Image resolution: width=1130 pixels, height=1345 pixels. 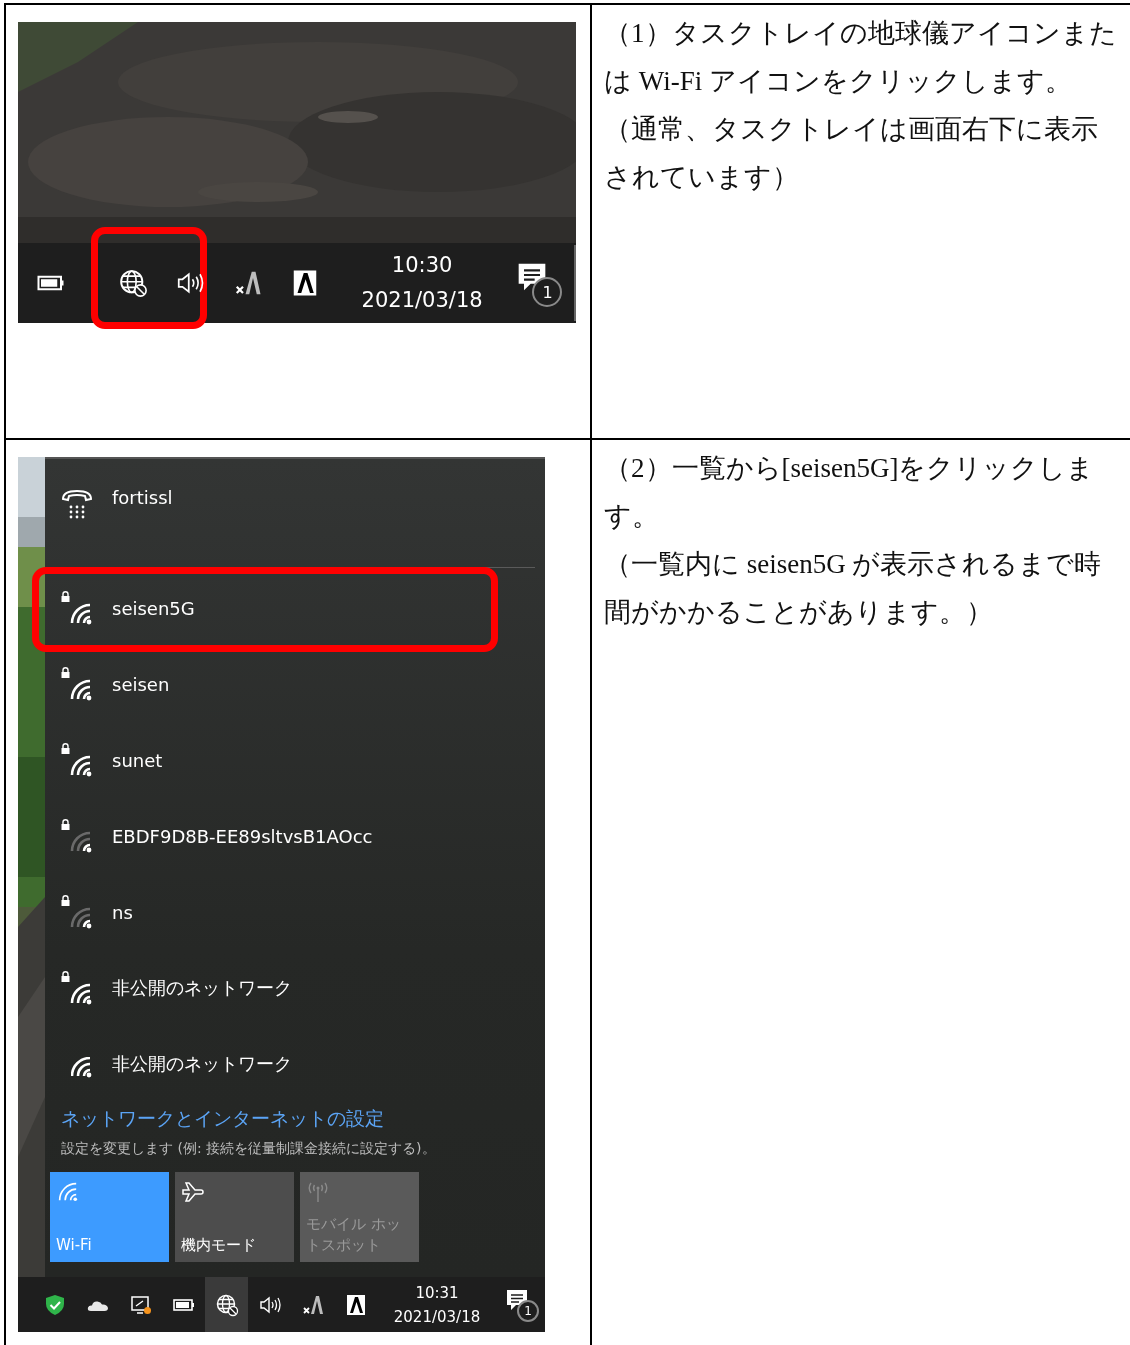 What do you see at coordinates (242, 836) in the screenshot?
I see `network-name: EBDF9D8B-EE89sltvsB1AOcc` at bounding box center [242, 836].